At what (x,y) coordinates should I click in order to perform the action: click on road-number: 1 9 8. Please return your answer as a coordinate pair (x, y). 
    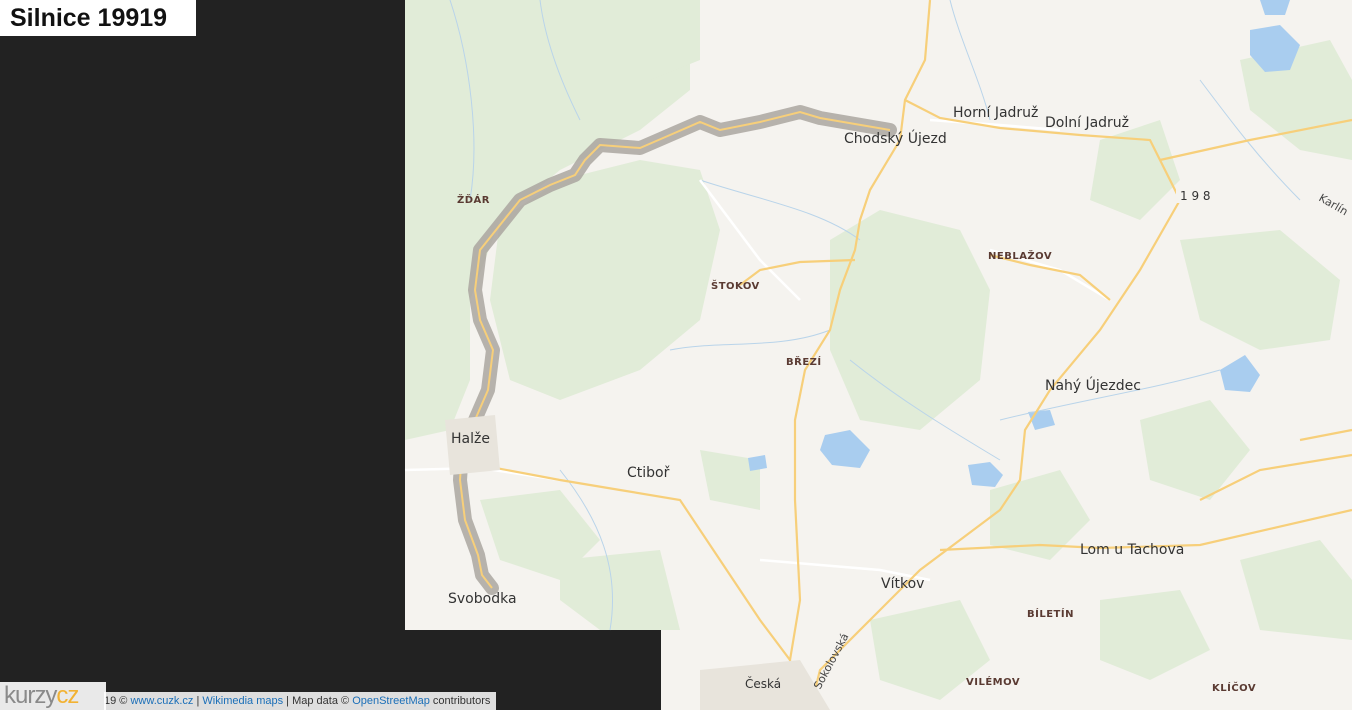
    Looking at the image, I should click on (1194, 195).